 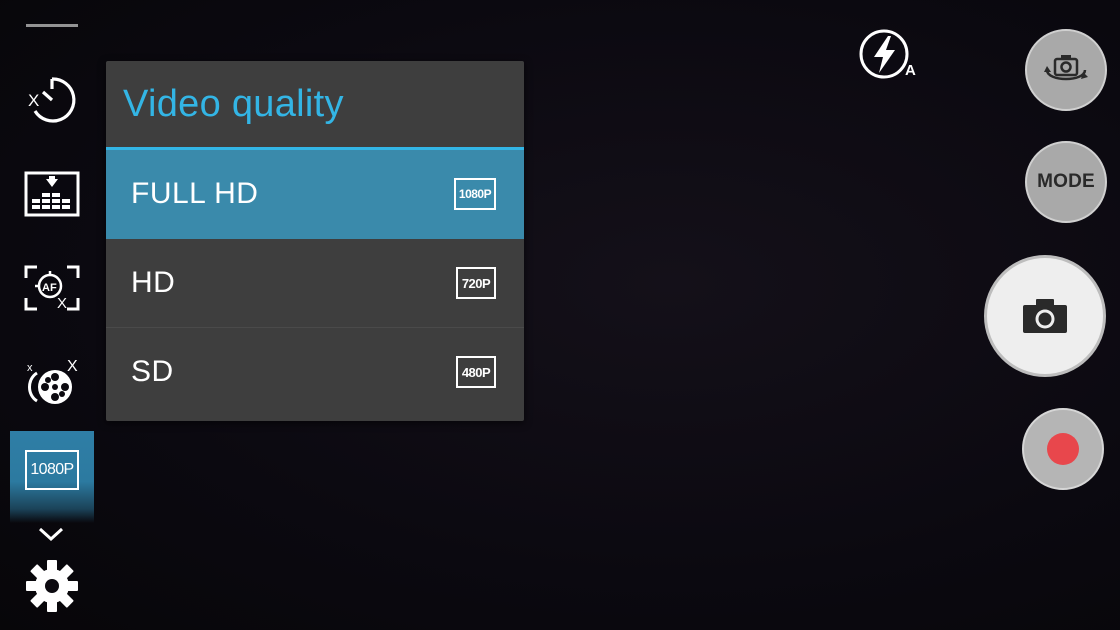 I want to click on option-full-hd: FULL HD 1080P, so click(x=315, y=194).